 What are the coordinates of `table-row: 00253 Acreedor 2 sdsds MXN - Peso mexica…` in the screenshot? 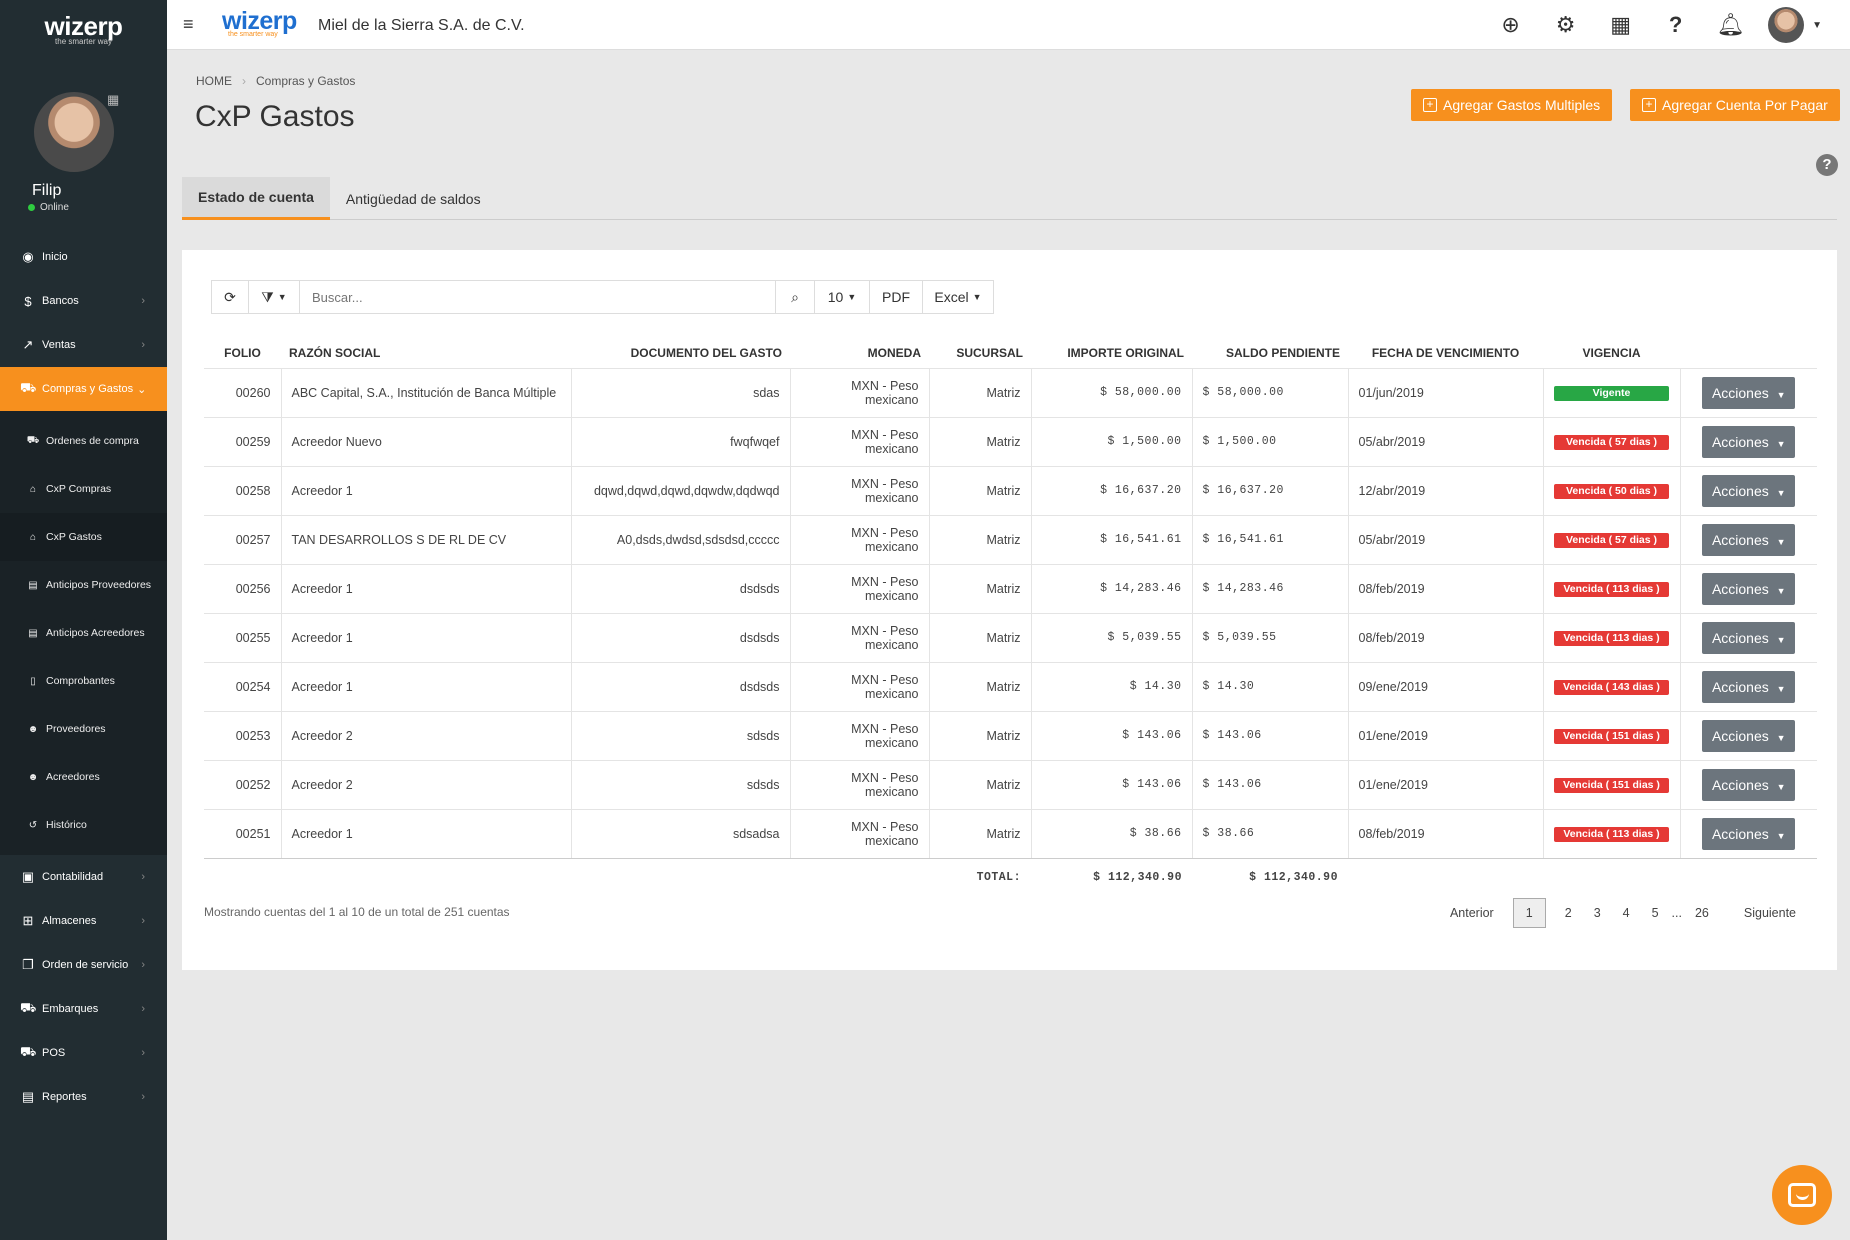 It's located at (1010, 735).